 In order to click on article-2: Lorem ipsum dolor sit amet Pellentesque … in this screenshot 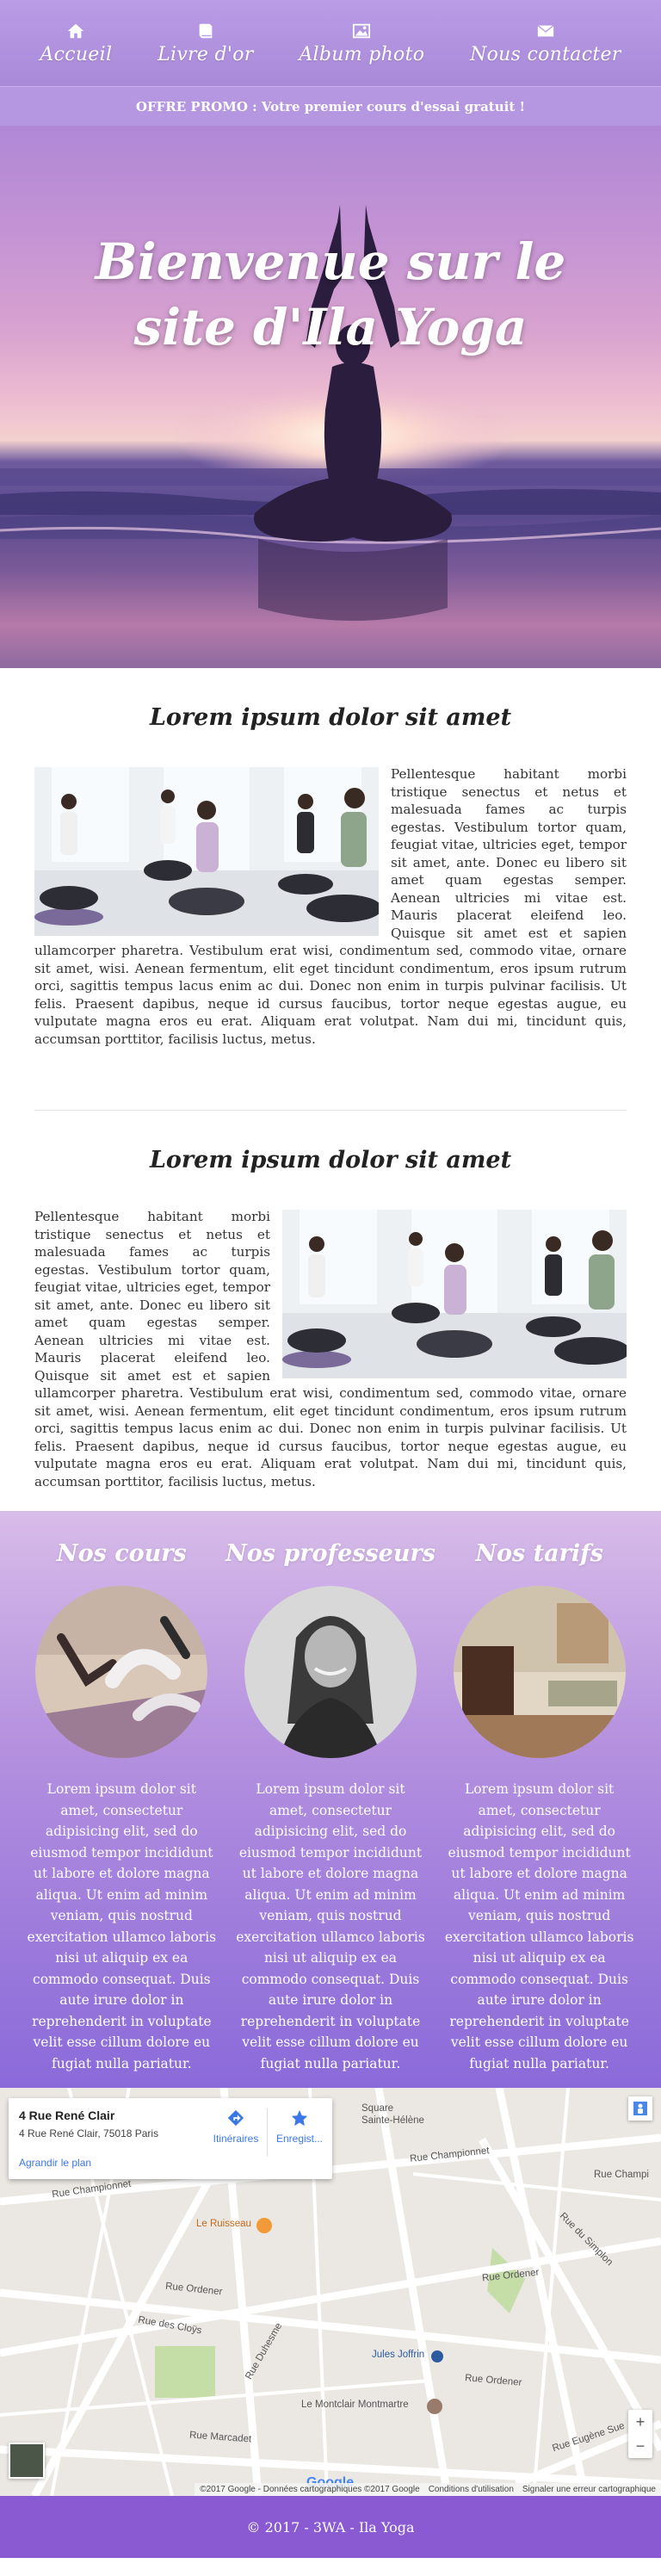, I will do `click(330, 1300)`.